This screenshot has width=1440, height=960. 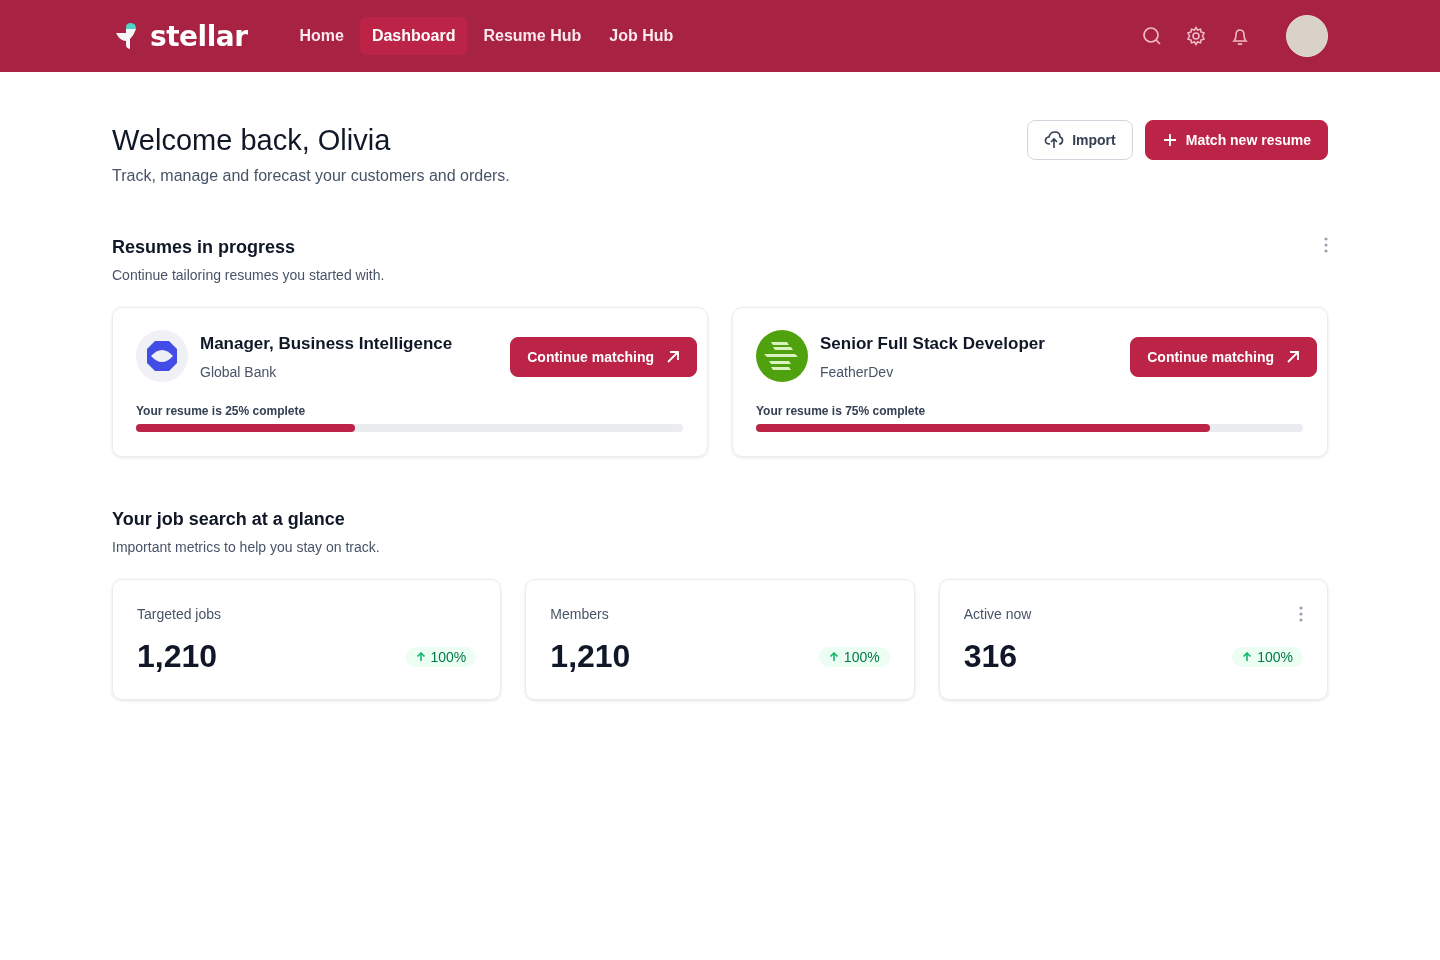 I want to click on metric-label: Active now, so click(x=997, y=614).